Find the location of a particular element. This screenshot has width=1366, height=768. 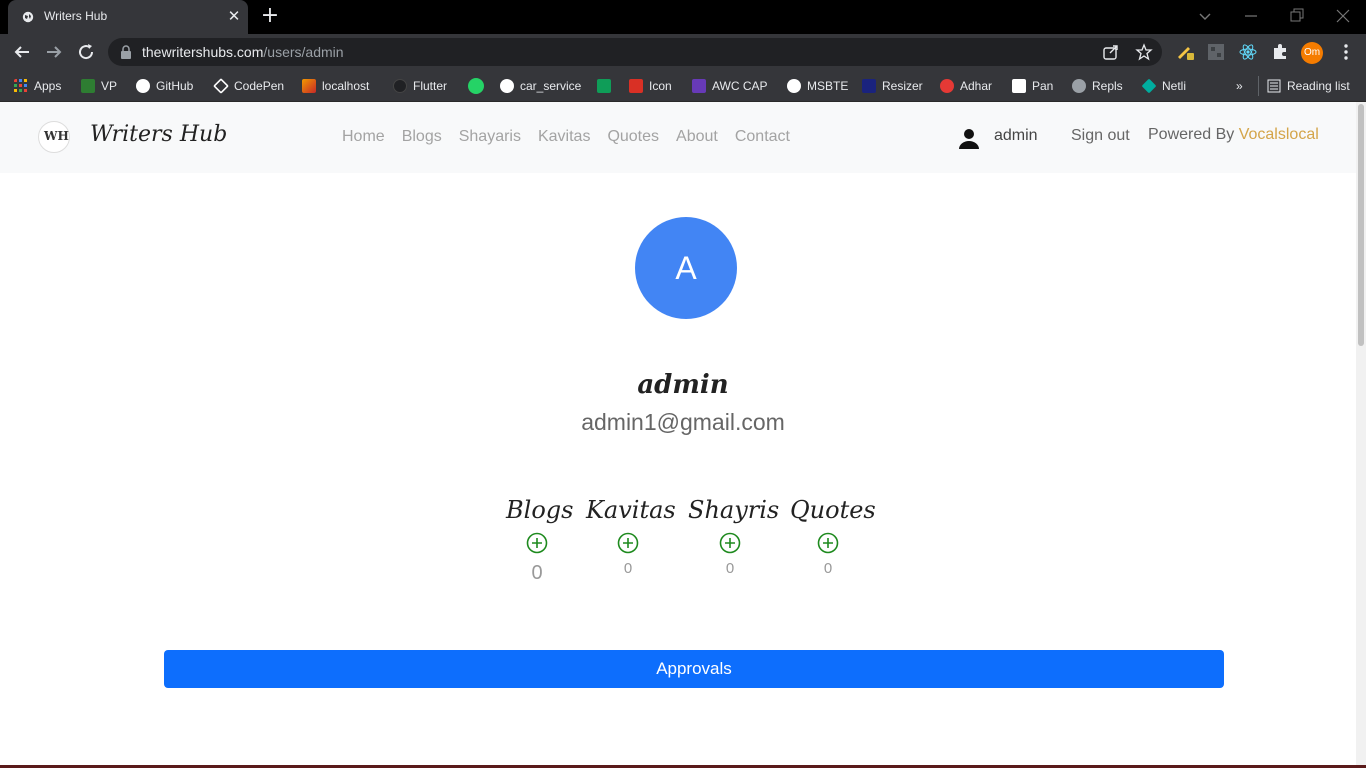

adhar-icon is located at coordinates (947, 86).